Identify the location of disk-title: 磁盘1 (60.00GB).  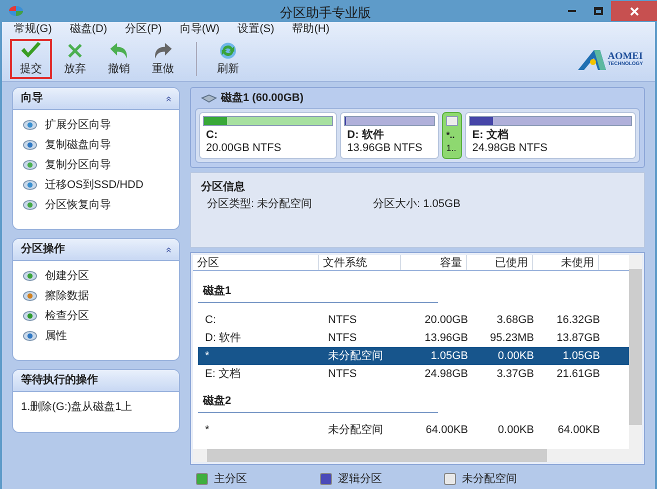
(262, 98).